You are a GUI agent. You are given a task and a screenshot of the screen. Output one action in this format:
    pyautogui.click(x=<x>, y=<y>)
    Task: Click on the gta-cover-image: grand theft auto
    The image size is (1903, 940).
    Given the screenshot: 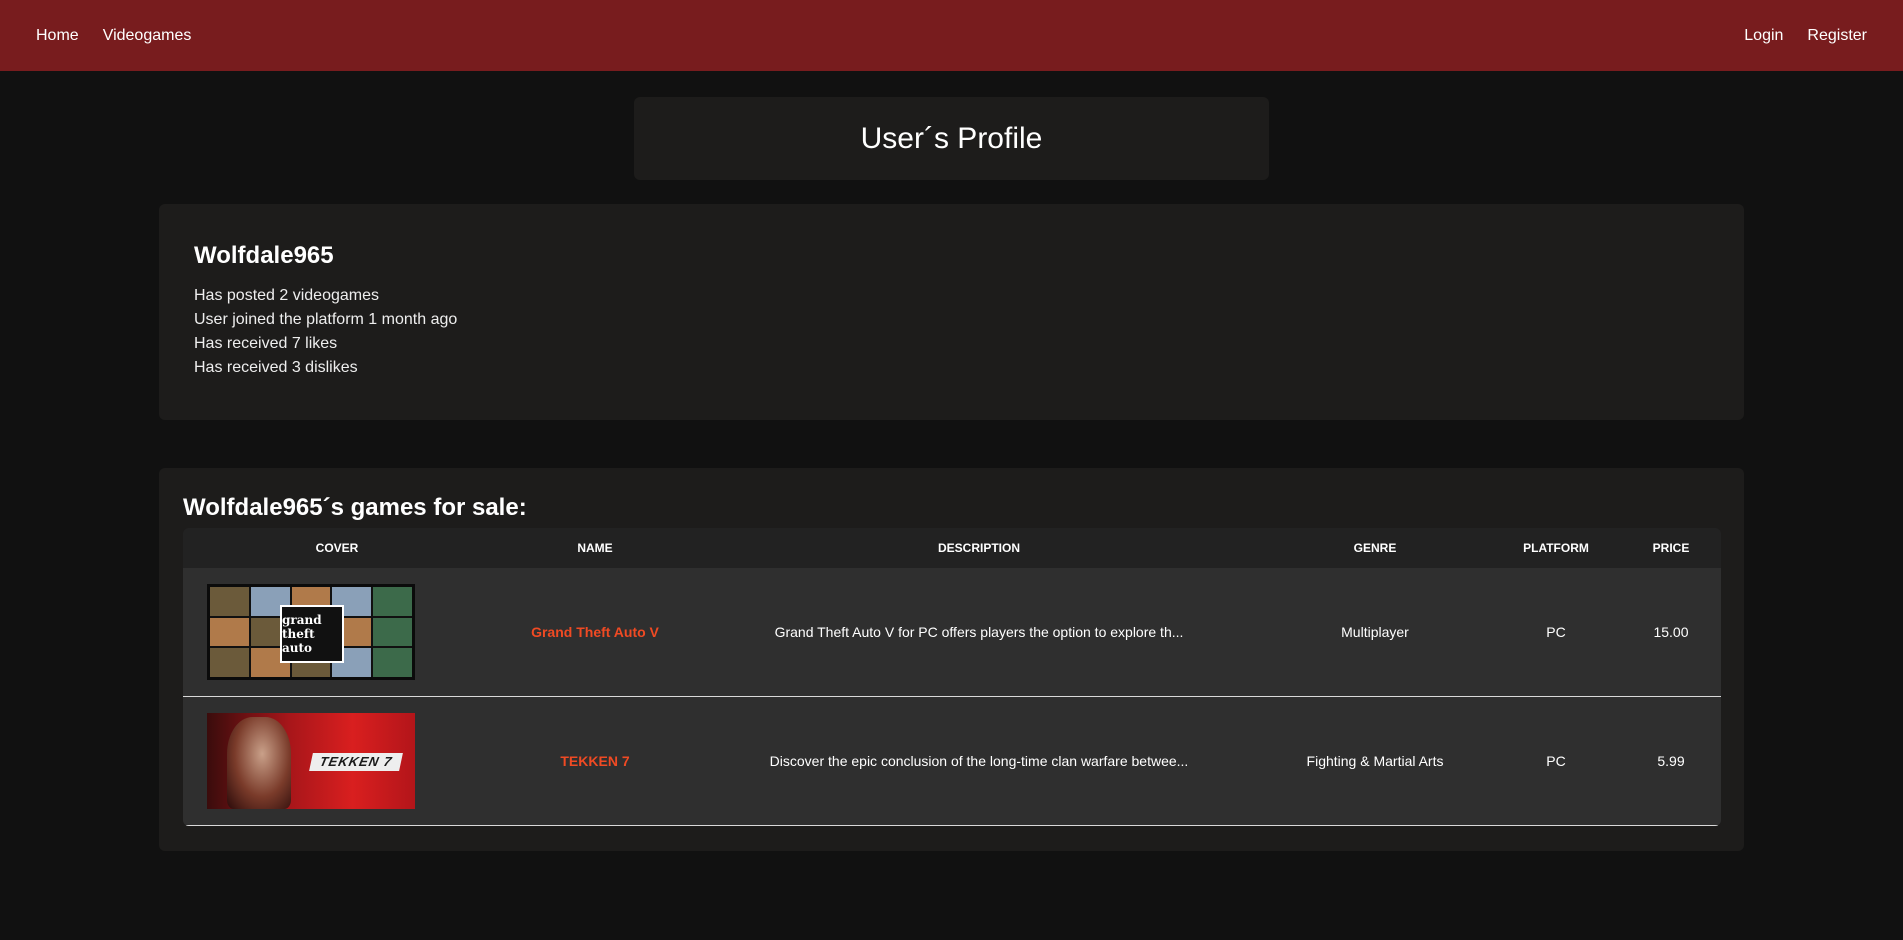 What is the action you would take?
    pyautogui.click(x=311, y=632)
    